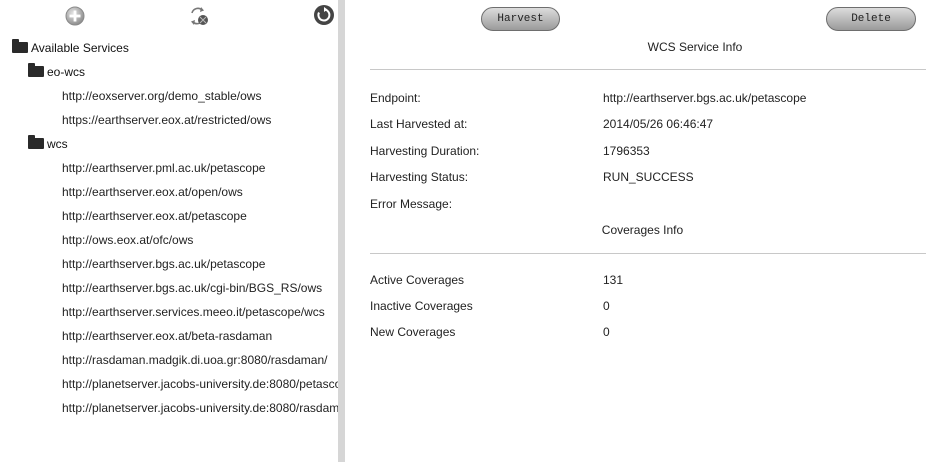 This screenshot has width=940, height=462. What do you see at coordinates (75, 16) in the screenshot?
I see `plus-circle-icon` at bounding box center [75, 16].